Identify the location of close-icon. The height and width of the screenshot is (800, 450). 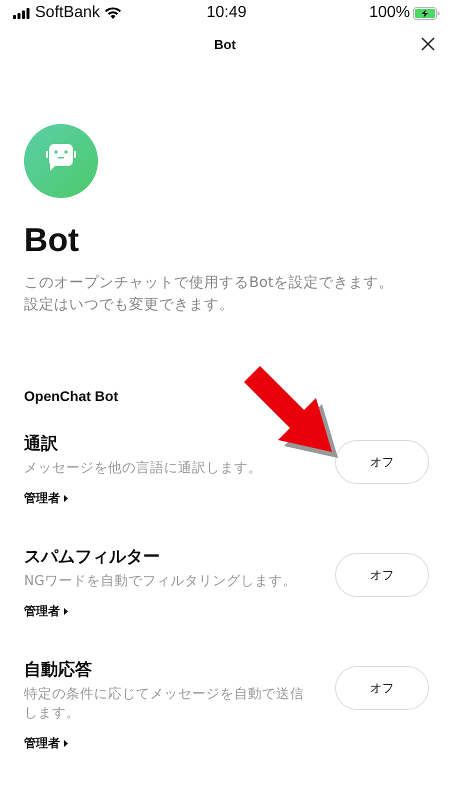
(428, 44).